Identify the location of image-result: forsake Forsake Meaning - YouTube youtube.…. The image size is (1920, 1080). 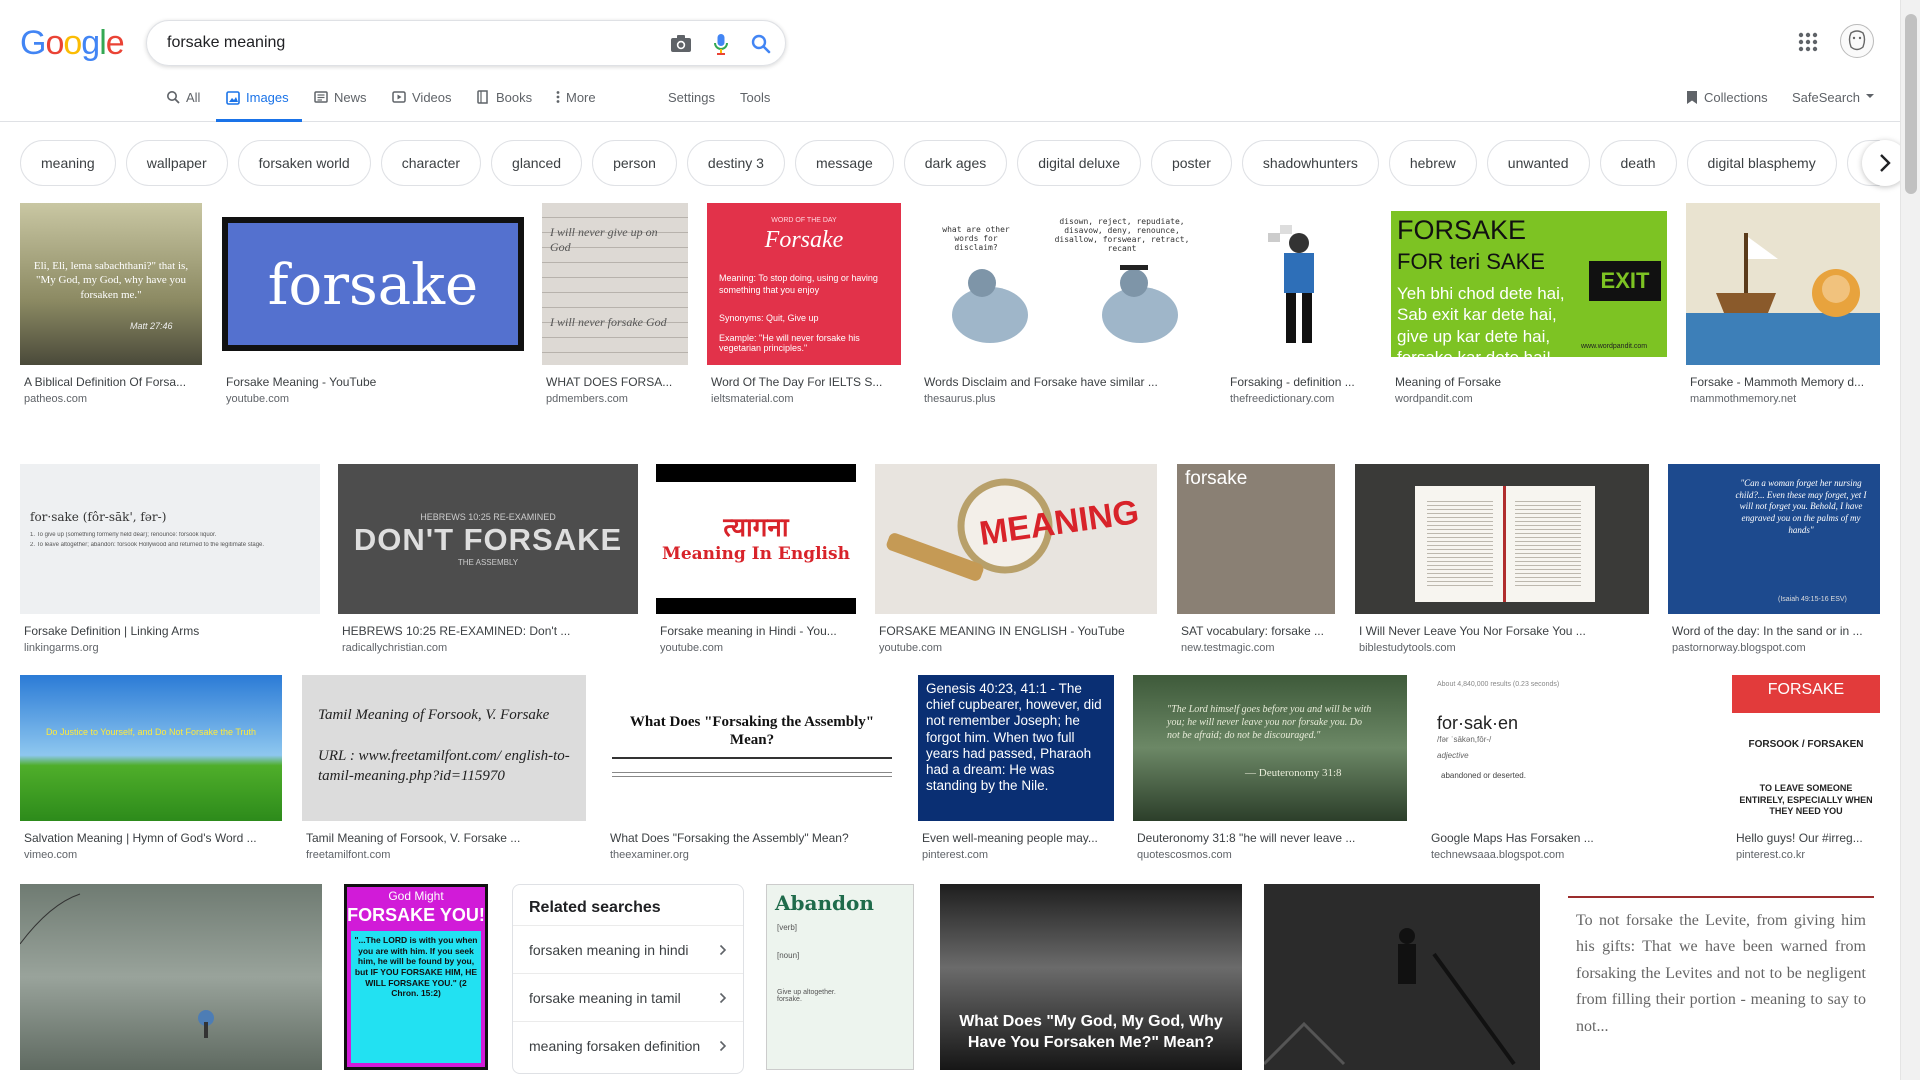
(373, 304).